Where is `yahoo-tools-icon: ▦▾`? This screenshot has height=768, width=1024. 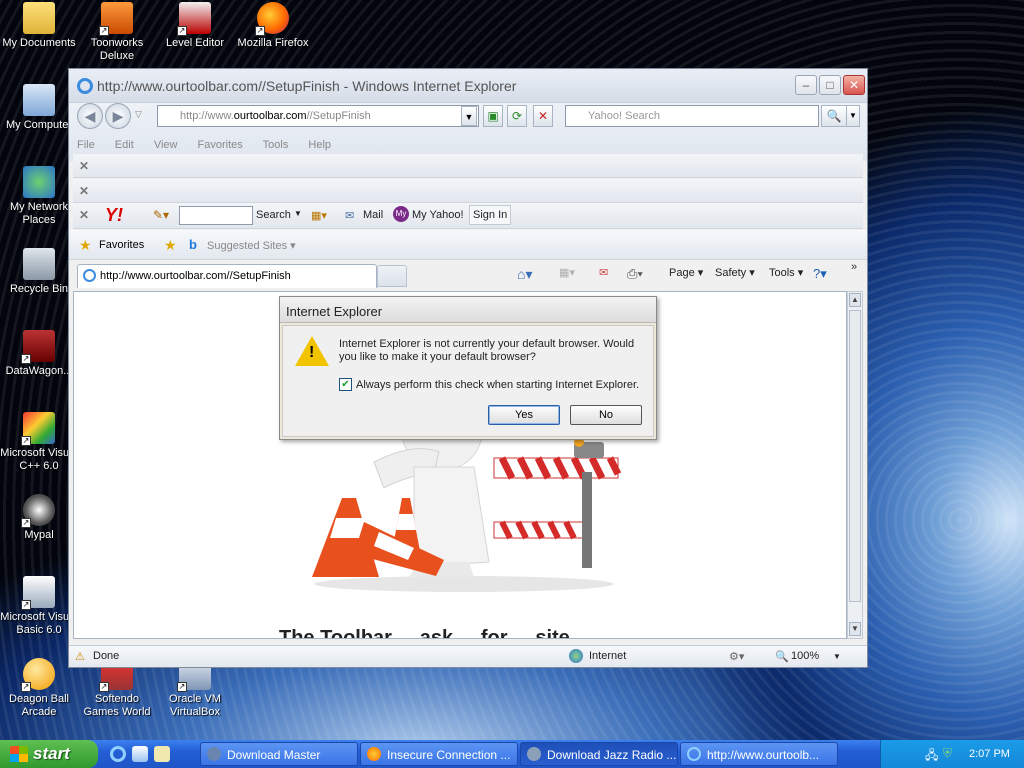 yahoo-tools-icon: ▦▾ is located at coordinates (319, 215).